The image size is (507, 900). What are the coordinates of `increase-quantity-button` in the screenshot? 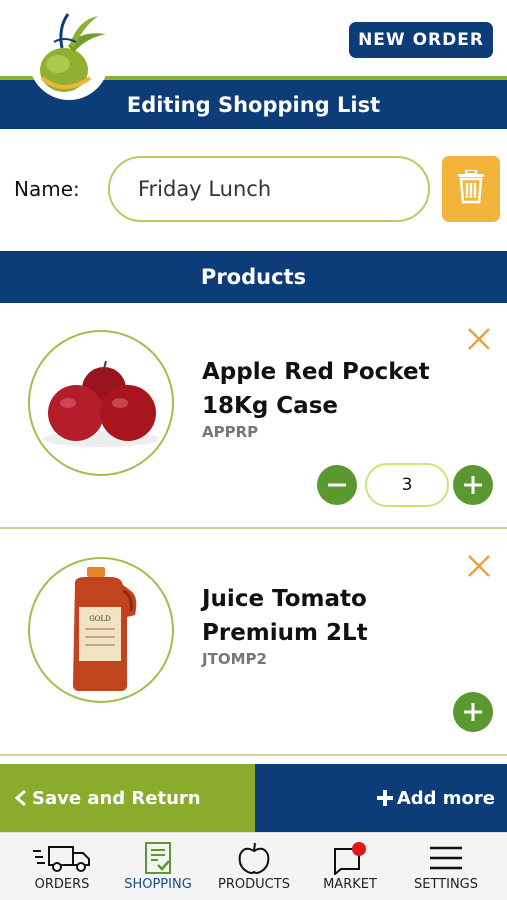 It's located at (473, 485).